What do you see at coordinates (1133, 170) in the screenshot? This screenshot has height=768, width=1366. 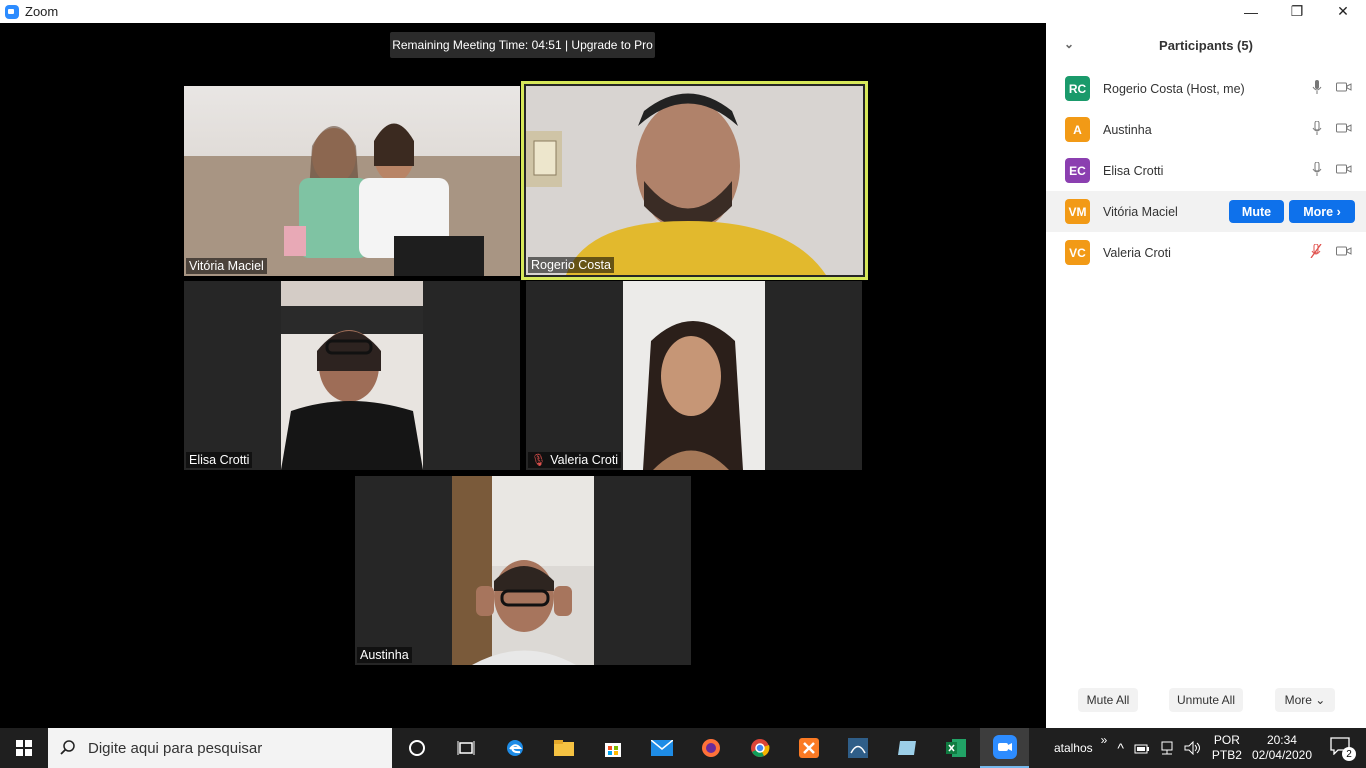 I see `participant-name: Elisa Crotti` at bounding box center [1133, 170].